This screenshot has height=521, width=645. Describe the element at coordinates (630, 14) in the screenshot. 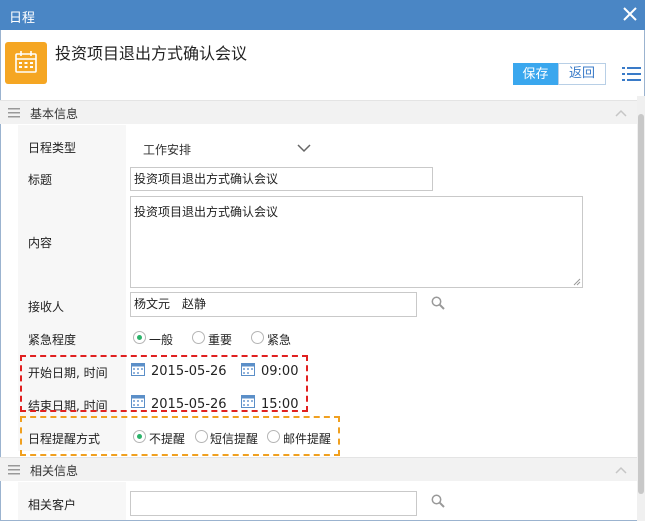

I see `close-icon` at that location.